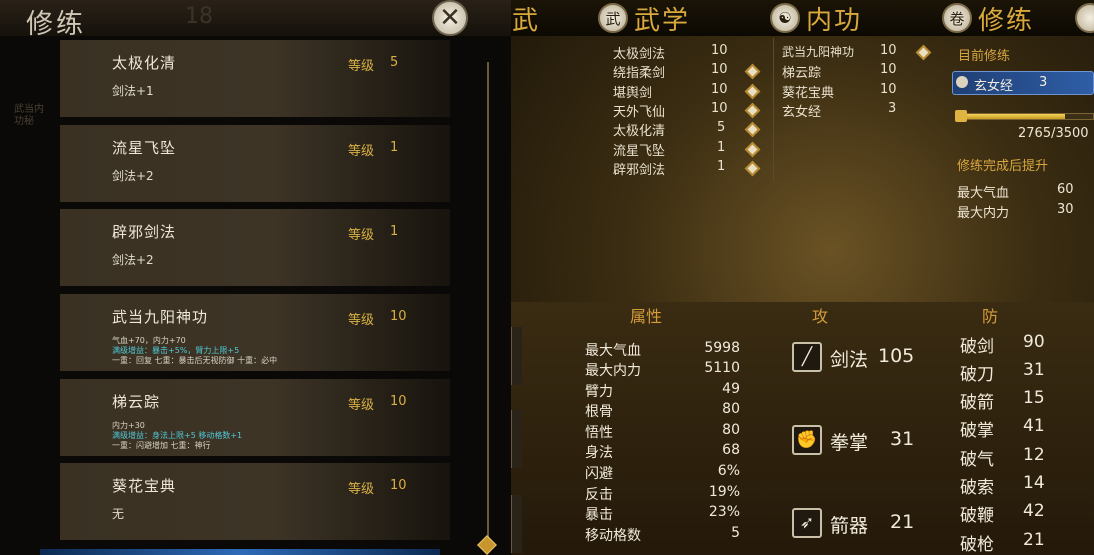 This screenshot has height=555, width=1094. I want to click on level-value: 5, so click(394, 62).